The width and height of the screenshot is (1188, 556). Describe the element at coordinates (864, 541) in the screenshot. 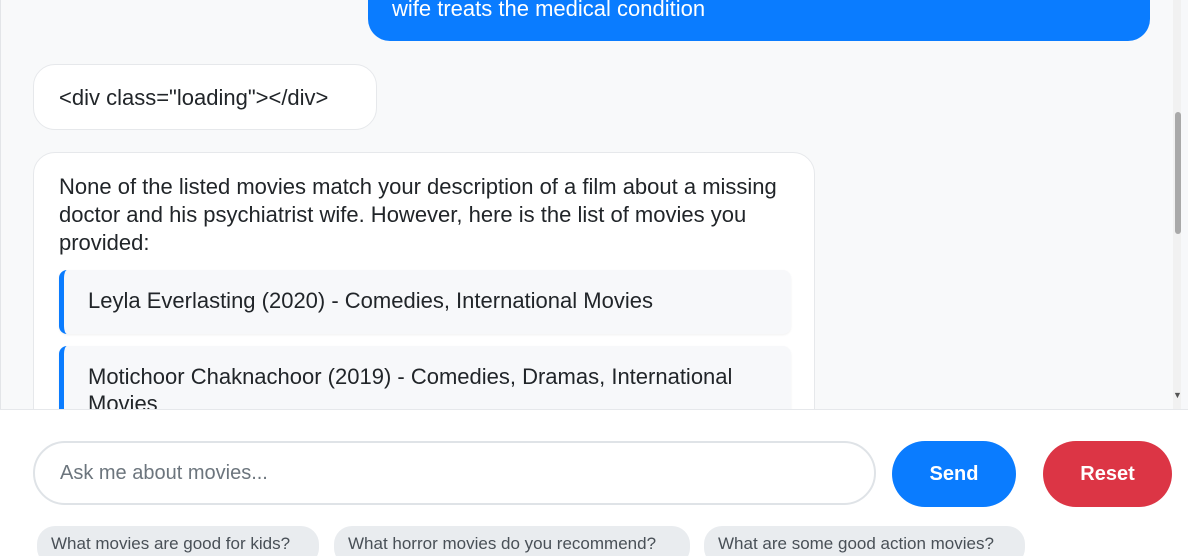

I see `suggestion-chip: What are some good action movies?` at that location.